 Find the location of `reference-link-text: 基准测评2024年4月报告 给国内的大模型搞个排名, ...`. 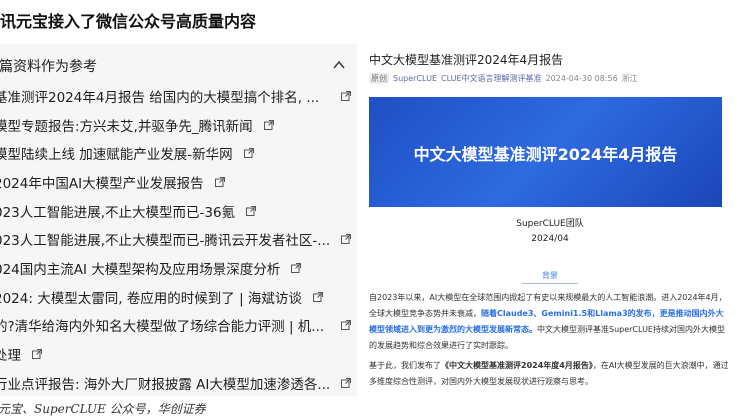

reference-link-text: 基准测评2024年4月报告 给国内的大模型搞个排名, ... is located at coordinates (160, 98).